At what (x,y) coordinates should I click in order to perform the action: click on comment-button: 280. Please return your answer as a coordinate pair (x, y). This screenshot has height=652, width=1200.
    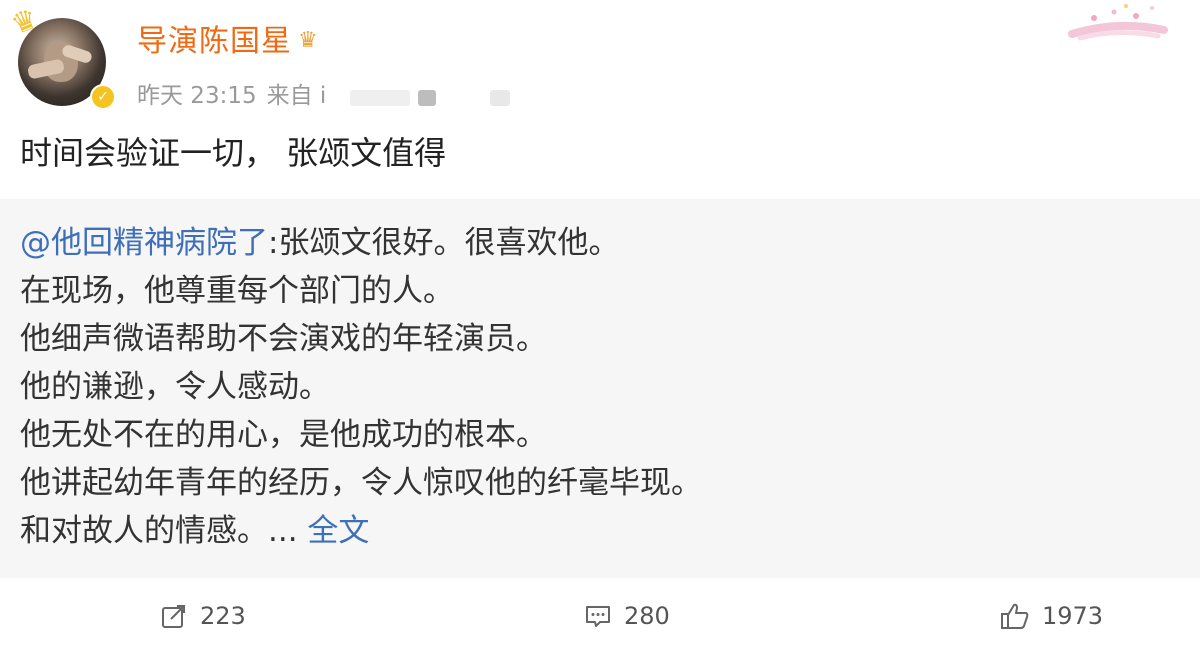
    Looking at the image, I should click on (627, 616).